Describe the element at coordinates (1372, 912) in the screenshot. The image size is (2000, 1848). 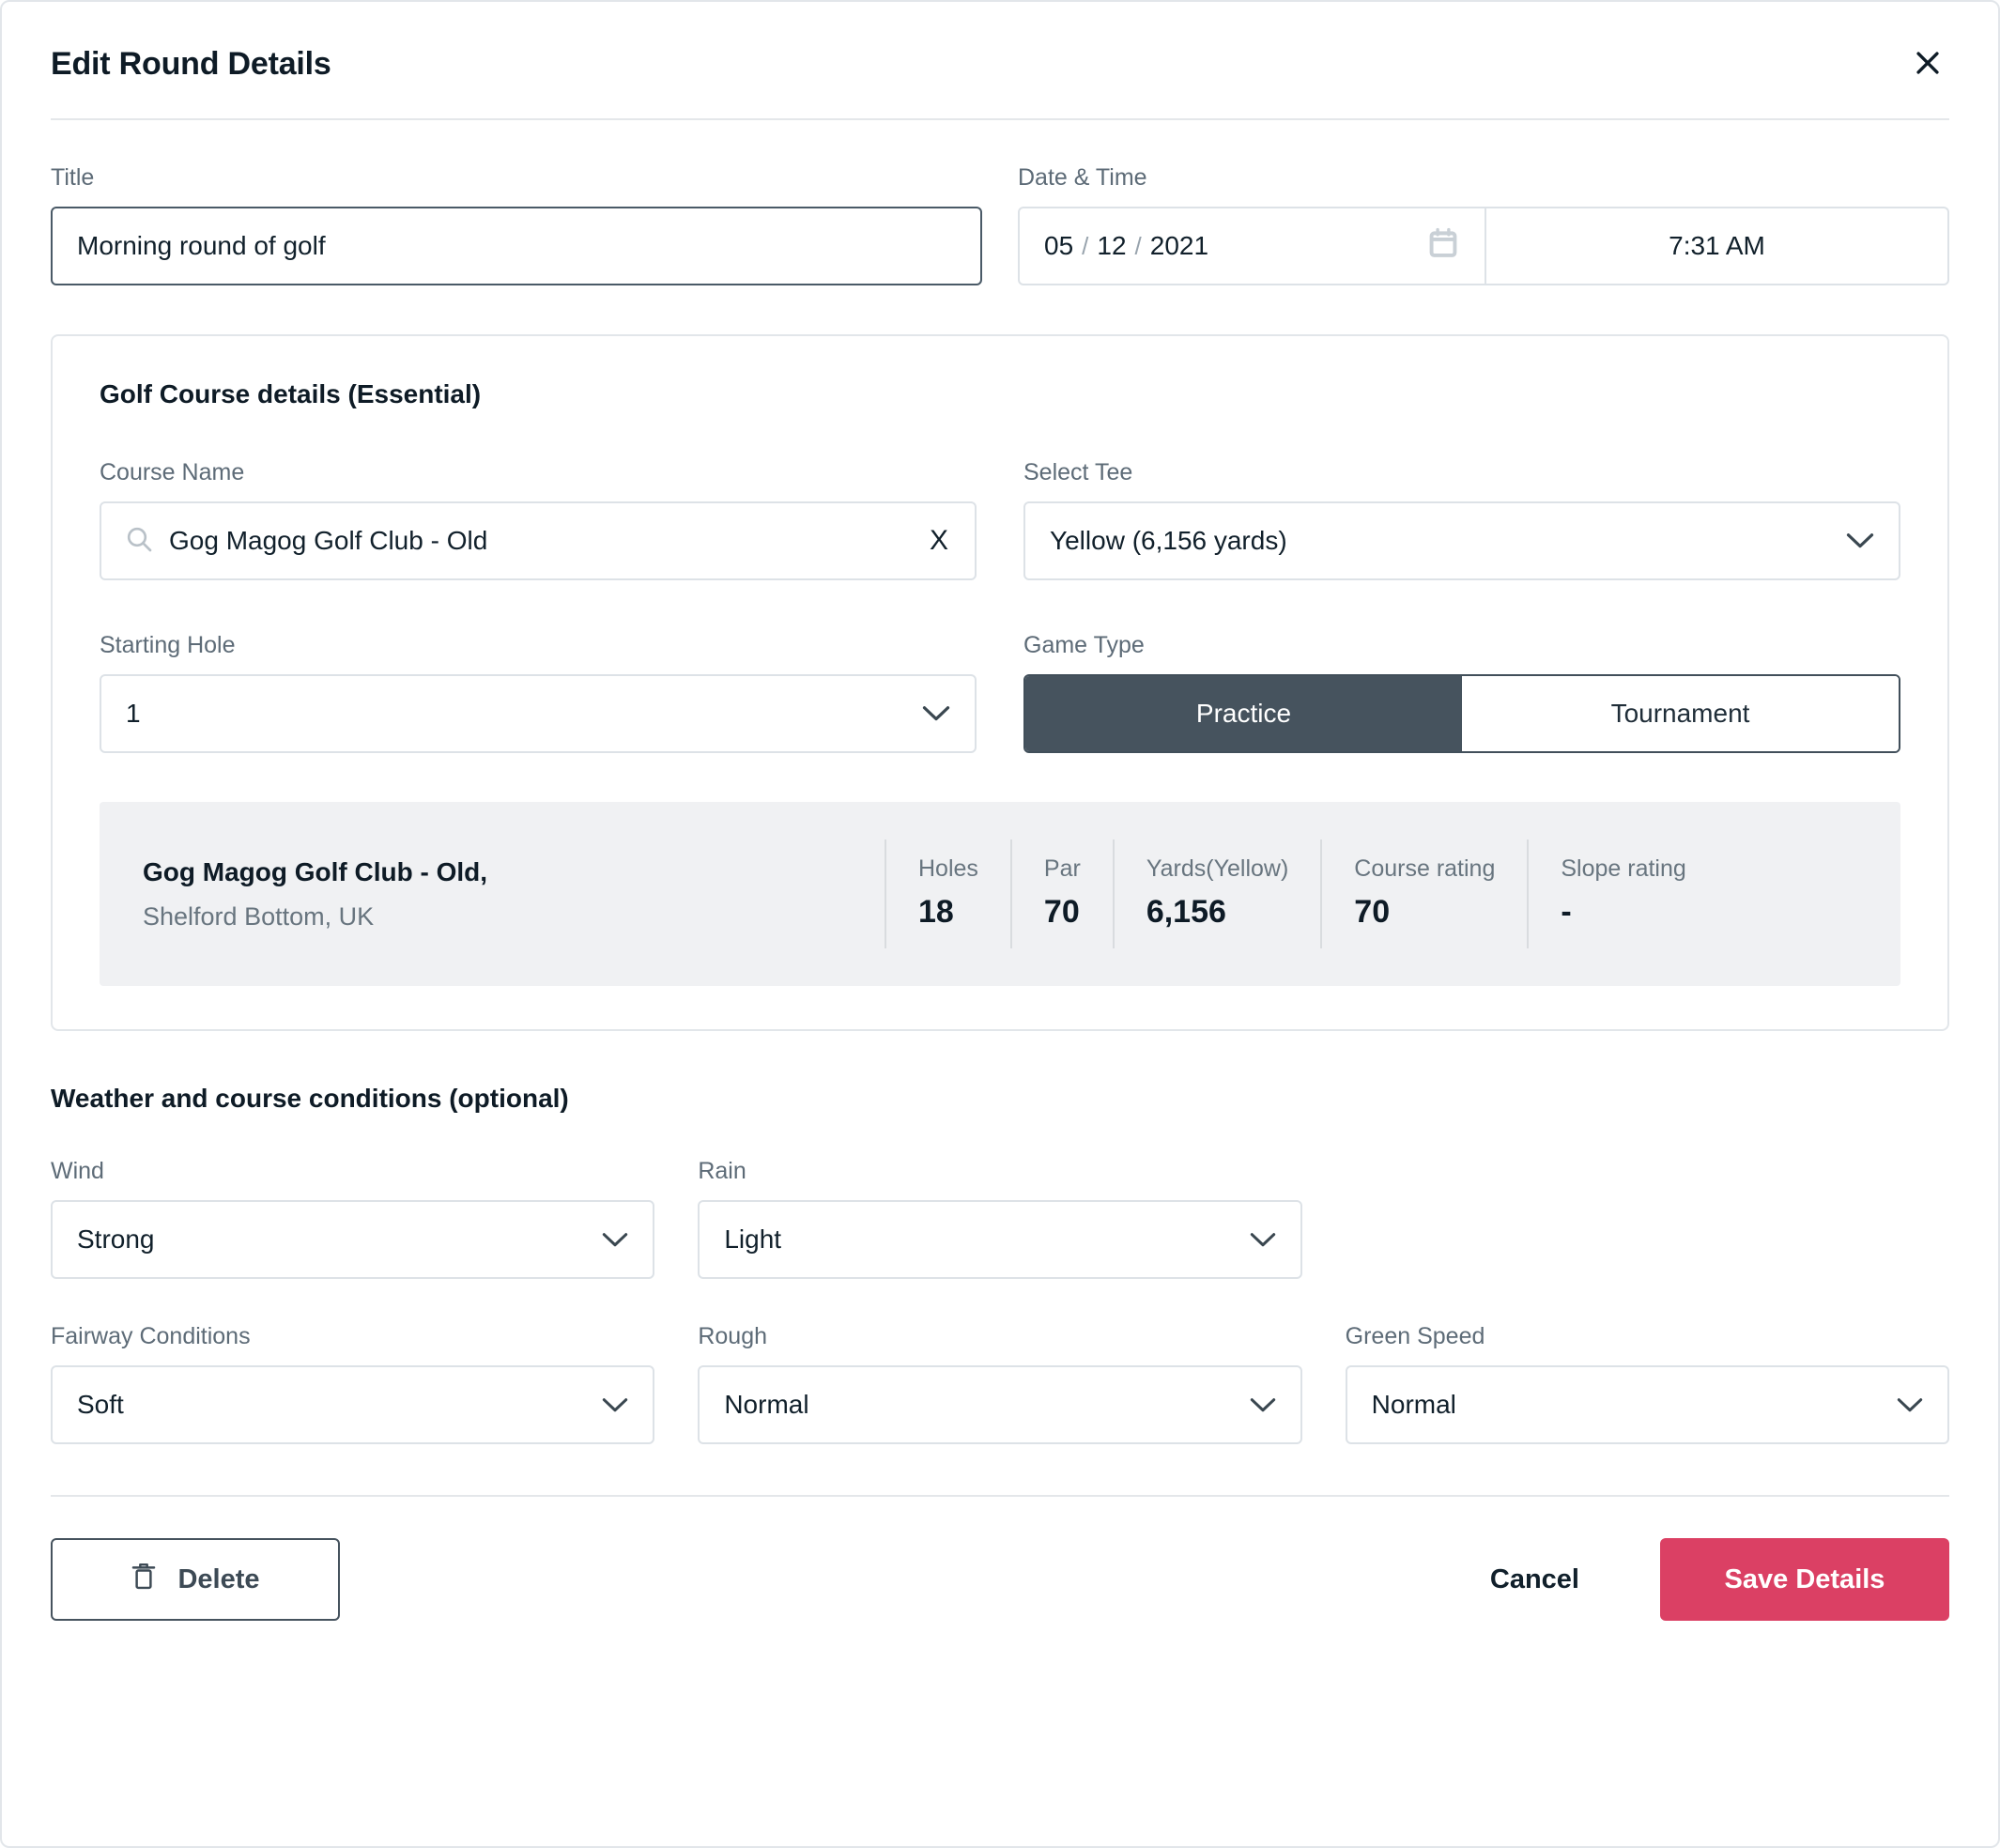
I see `stat-course-rating-value: 70` at that location.